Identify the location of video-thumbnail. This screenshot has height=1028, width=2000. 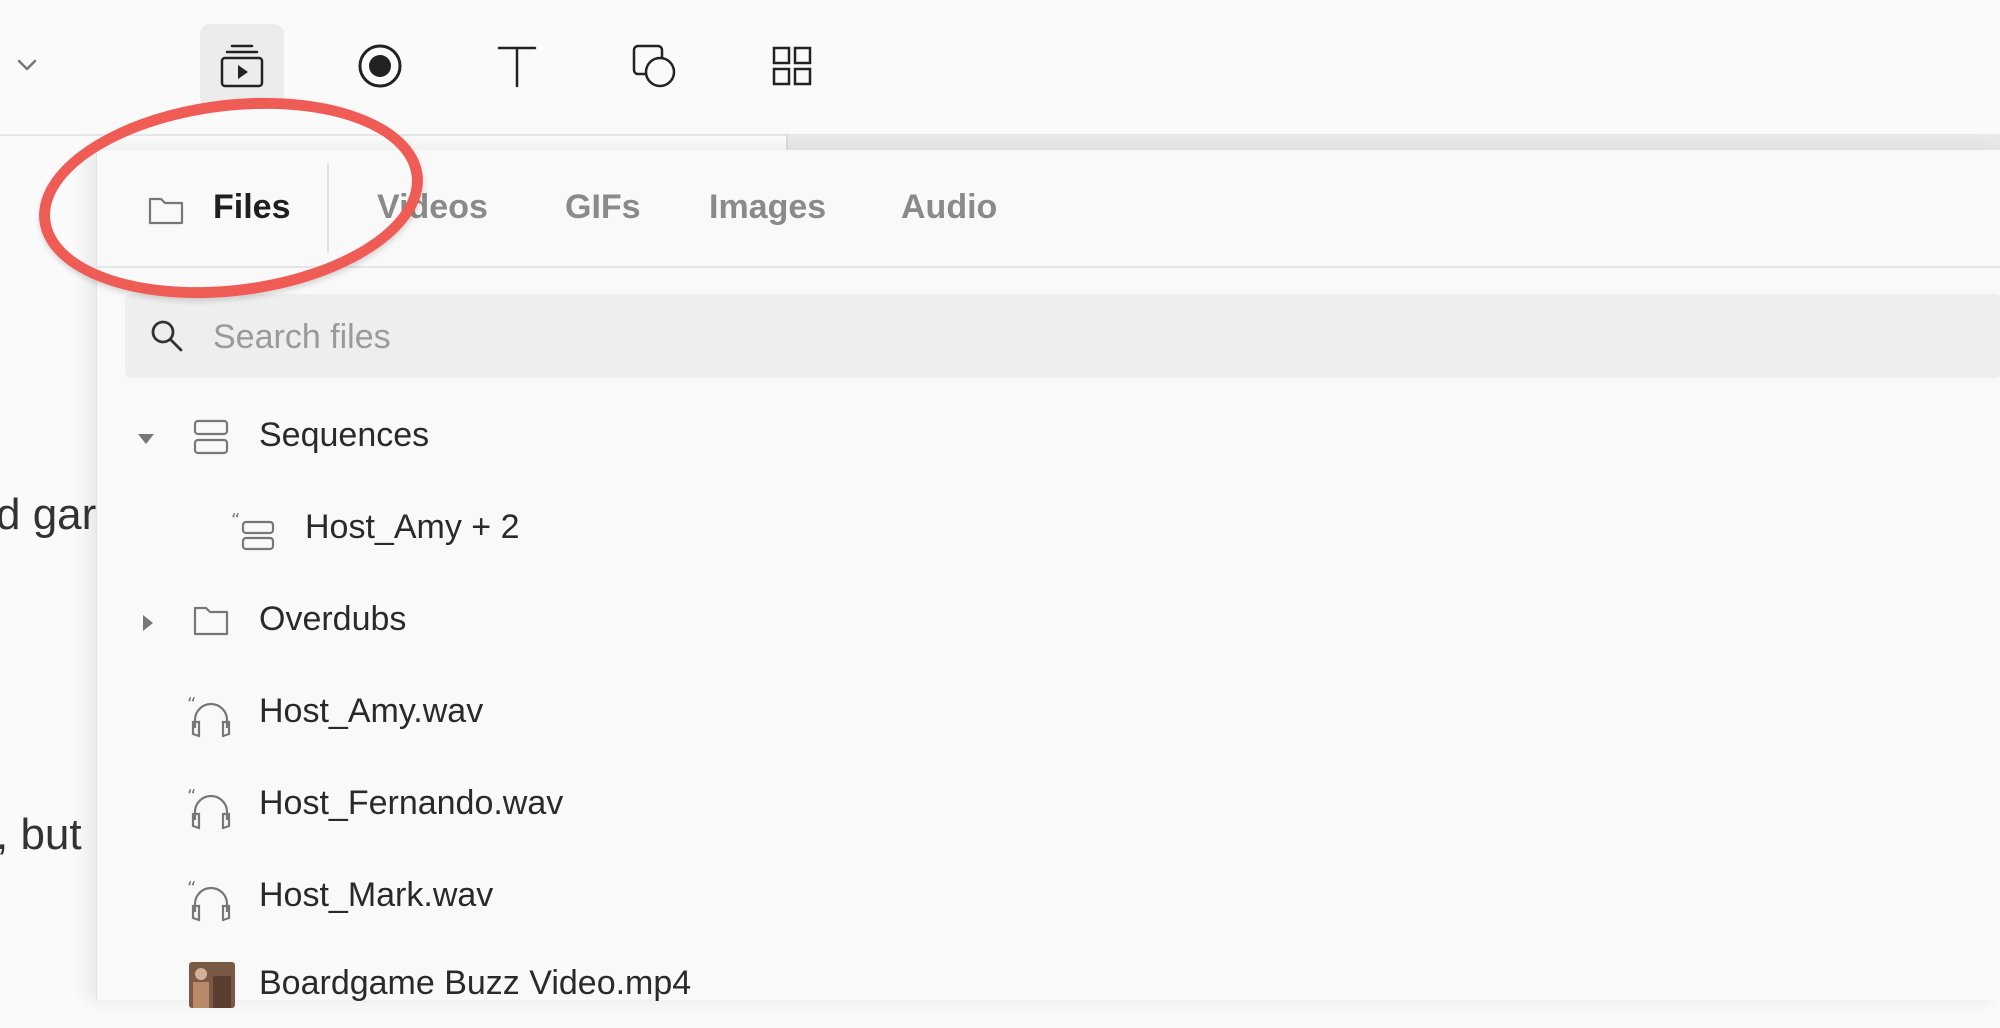
(212, 987).